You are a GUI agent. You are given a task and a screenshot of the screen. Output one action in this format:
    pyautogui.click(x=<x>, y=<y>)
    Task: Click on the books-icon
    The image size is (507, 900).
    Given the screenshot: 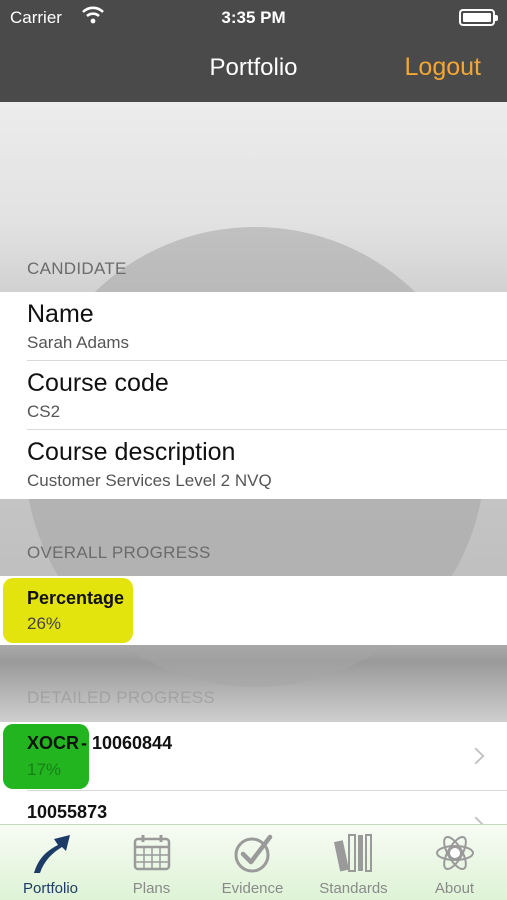 What is the action you would take?
    pyautogui.click(x=352, y=853)
    